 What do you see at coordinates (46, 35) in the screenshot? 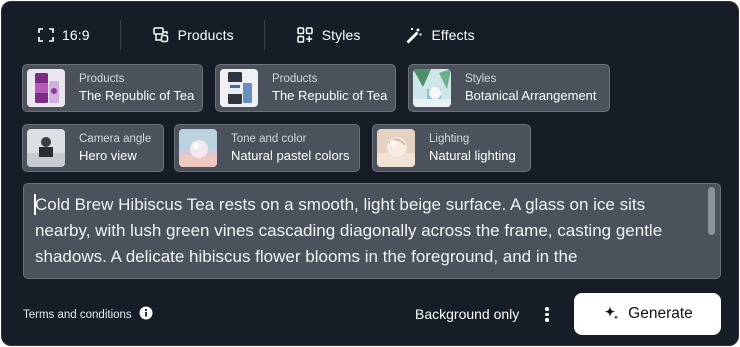
I see `aspect-ratio-icon` at bounding box center [46, 35].